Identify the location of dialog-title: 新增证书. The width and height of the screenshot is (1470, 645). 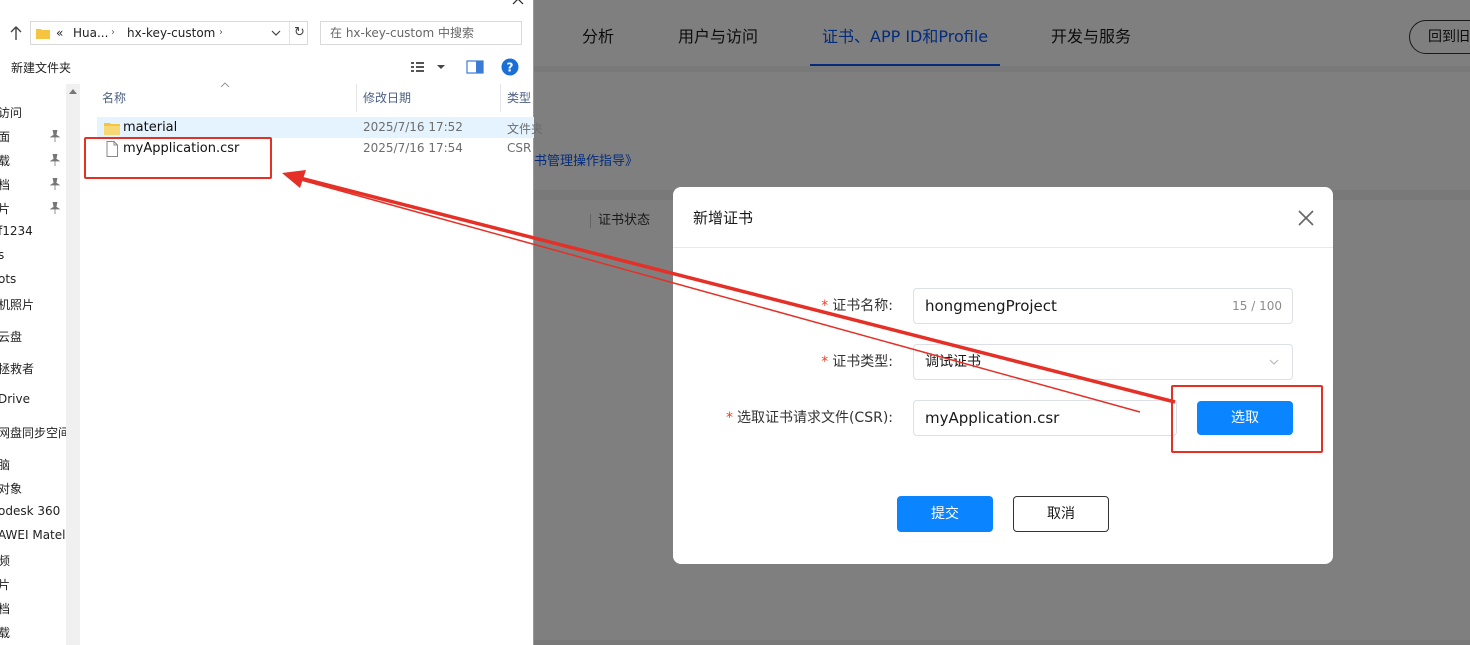
(723, 218).